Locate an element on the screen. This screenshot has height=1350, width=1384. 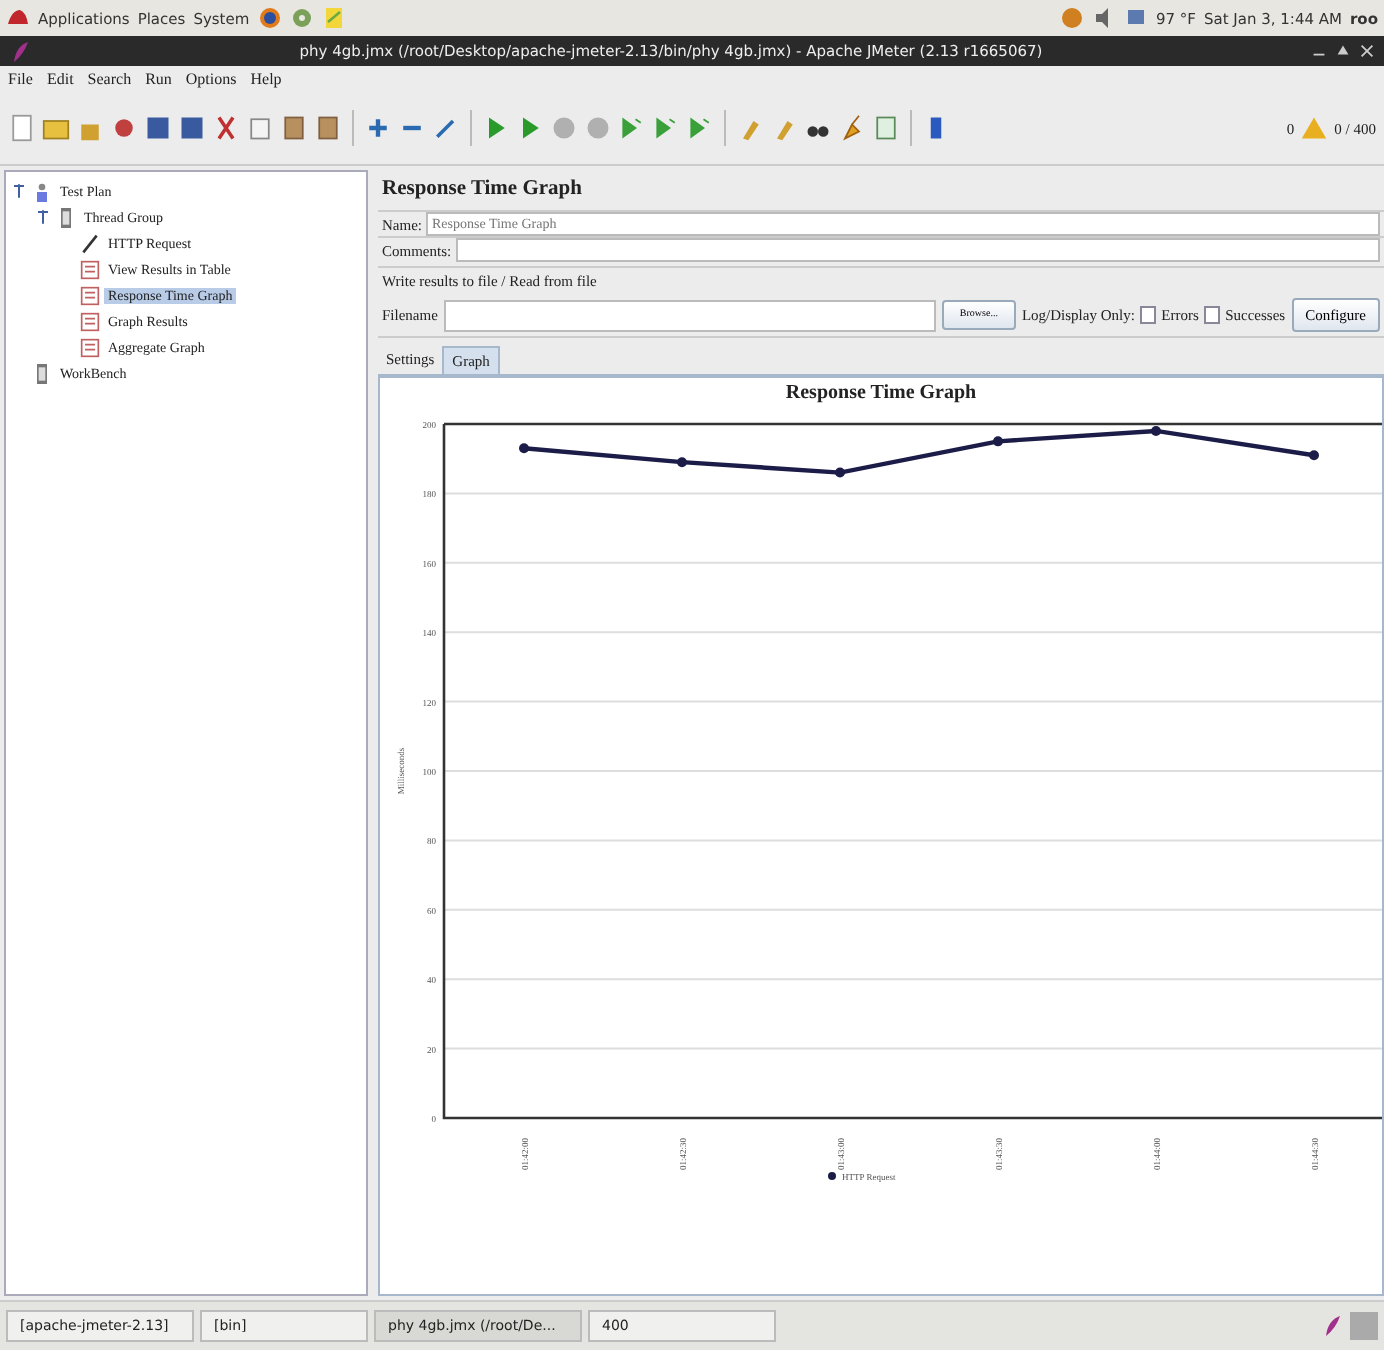
menu-item: Help is located at coordinates (266, 79).